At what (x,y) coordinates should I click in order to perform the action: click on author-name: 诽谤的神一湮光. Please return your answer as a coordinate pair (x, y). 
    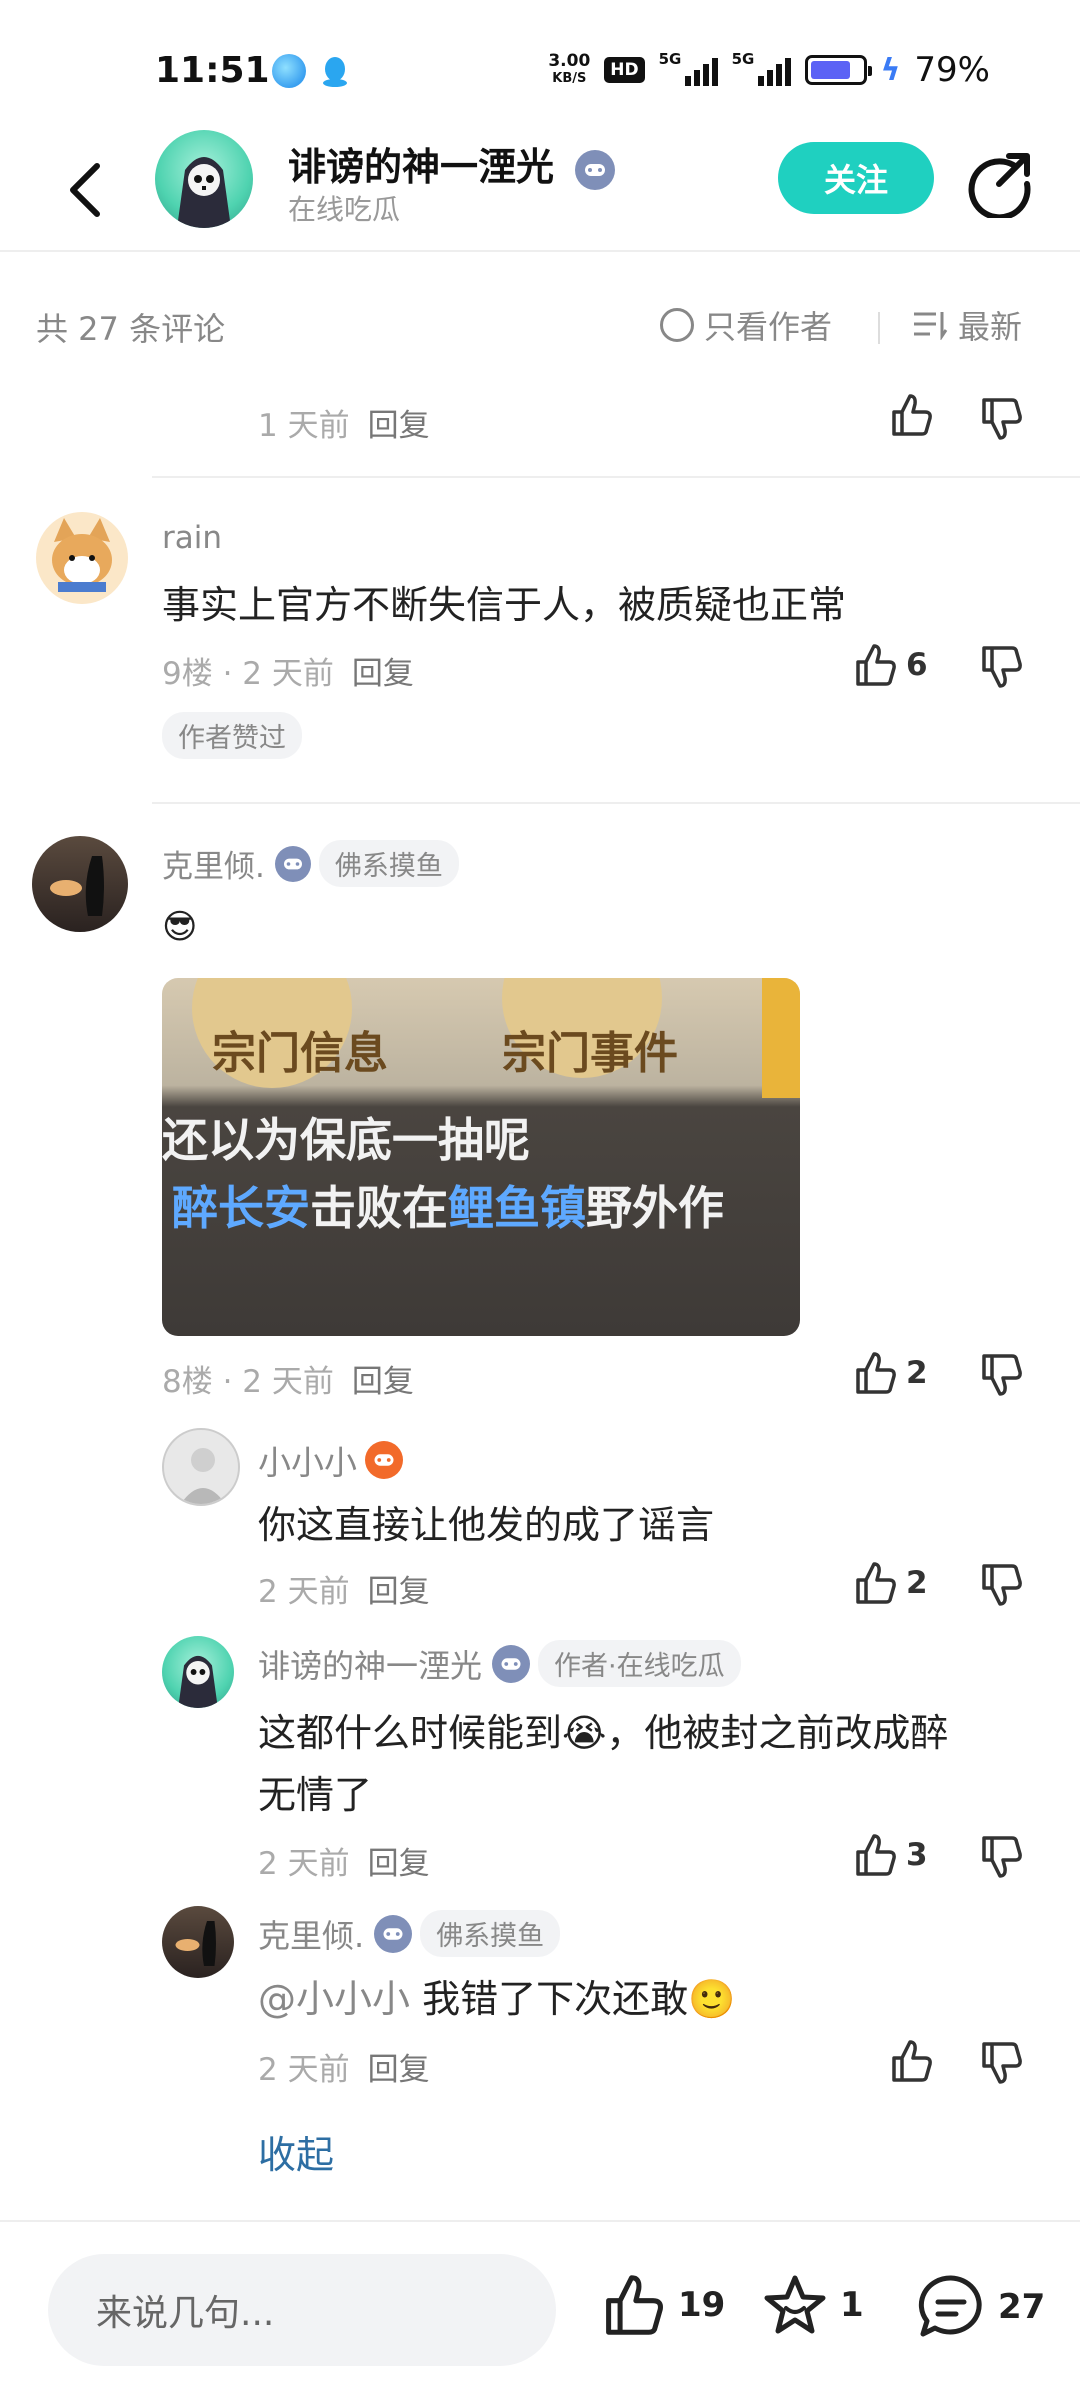
    Looking at the image, I should click on (452, 163).